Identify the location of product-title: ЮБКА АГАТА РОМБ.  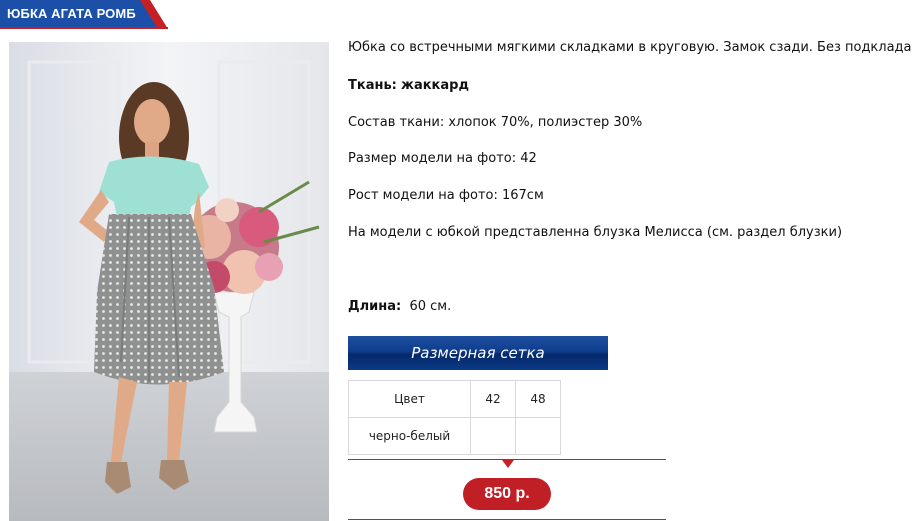
(71, 13).